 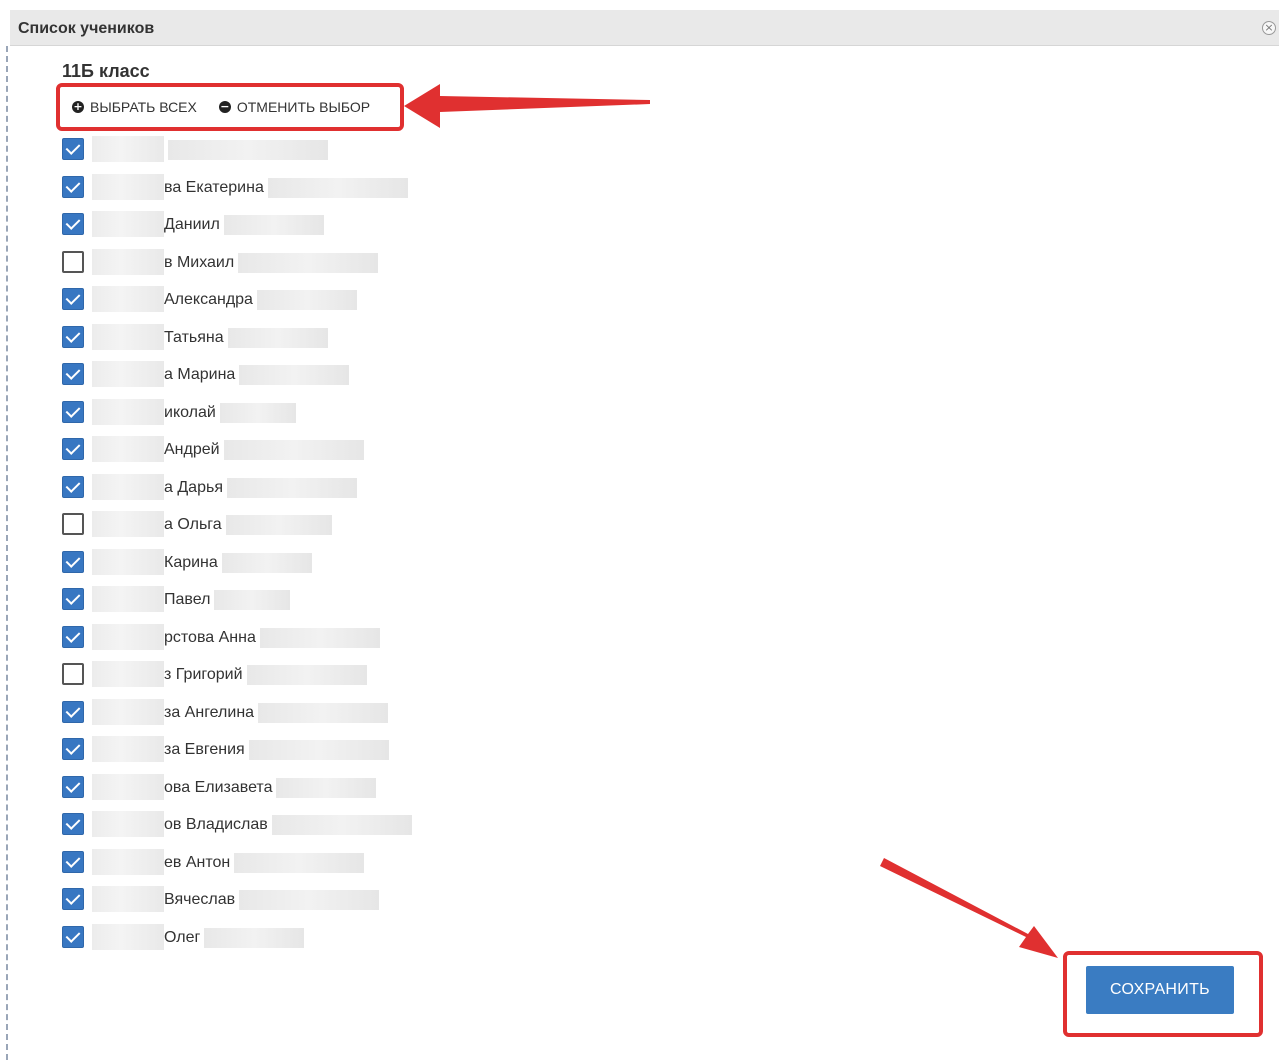 I want to click on close-icon: ×, so click(x=1269, y=28).